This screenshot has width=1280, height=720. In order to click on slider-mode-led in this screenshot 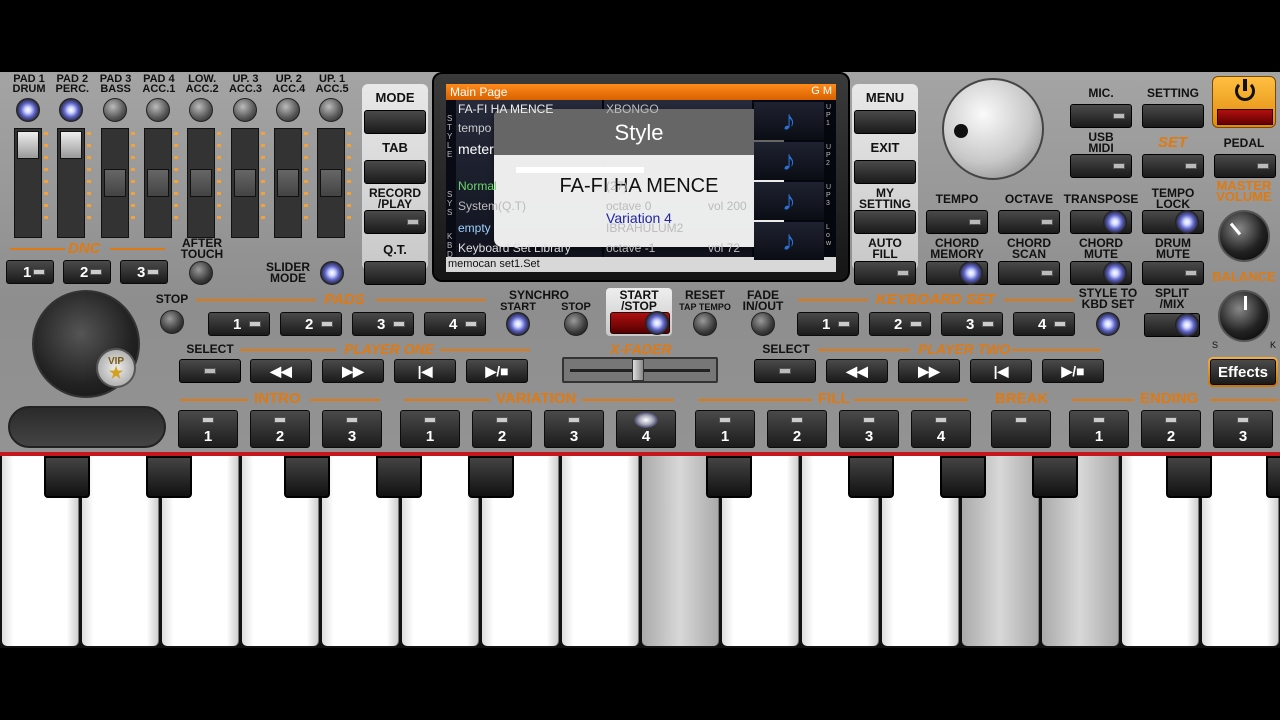, I will do `click(332, 273)`.